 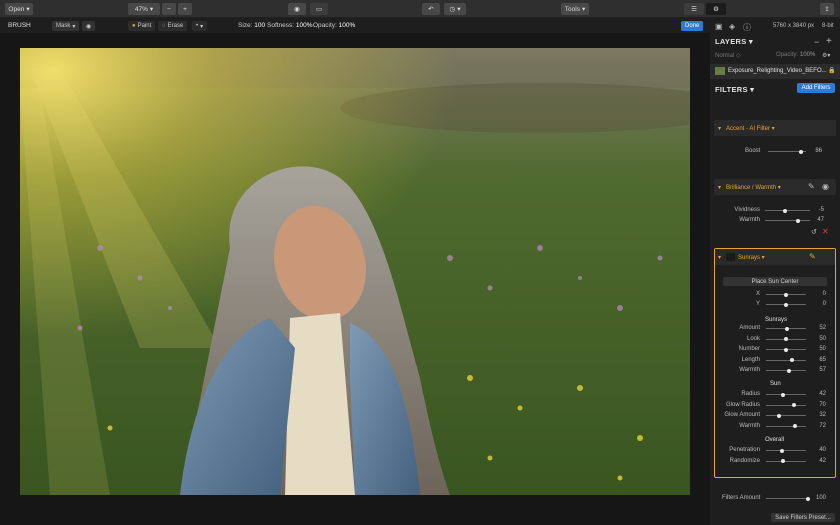 What do you see at coordinates (142, 26) in the screenshot?
I see `paint-button: ● Paint` at bounding box center [142, 26].